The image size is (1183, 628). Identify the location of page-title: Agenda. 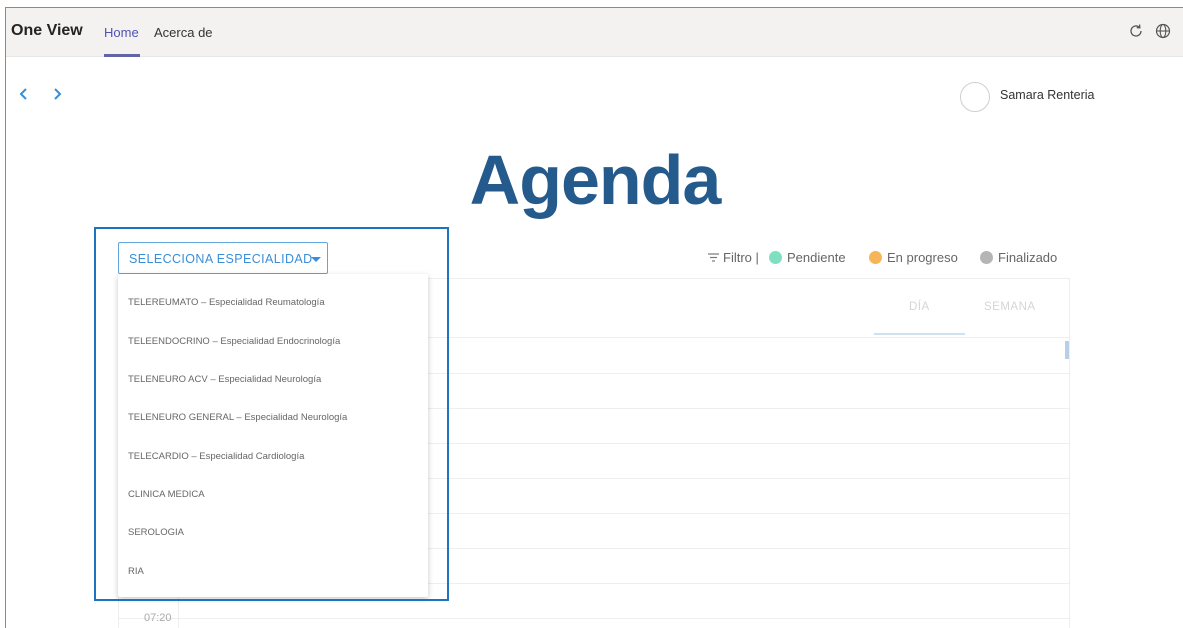
(595, 180).